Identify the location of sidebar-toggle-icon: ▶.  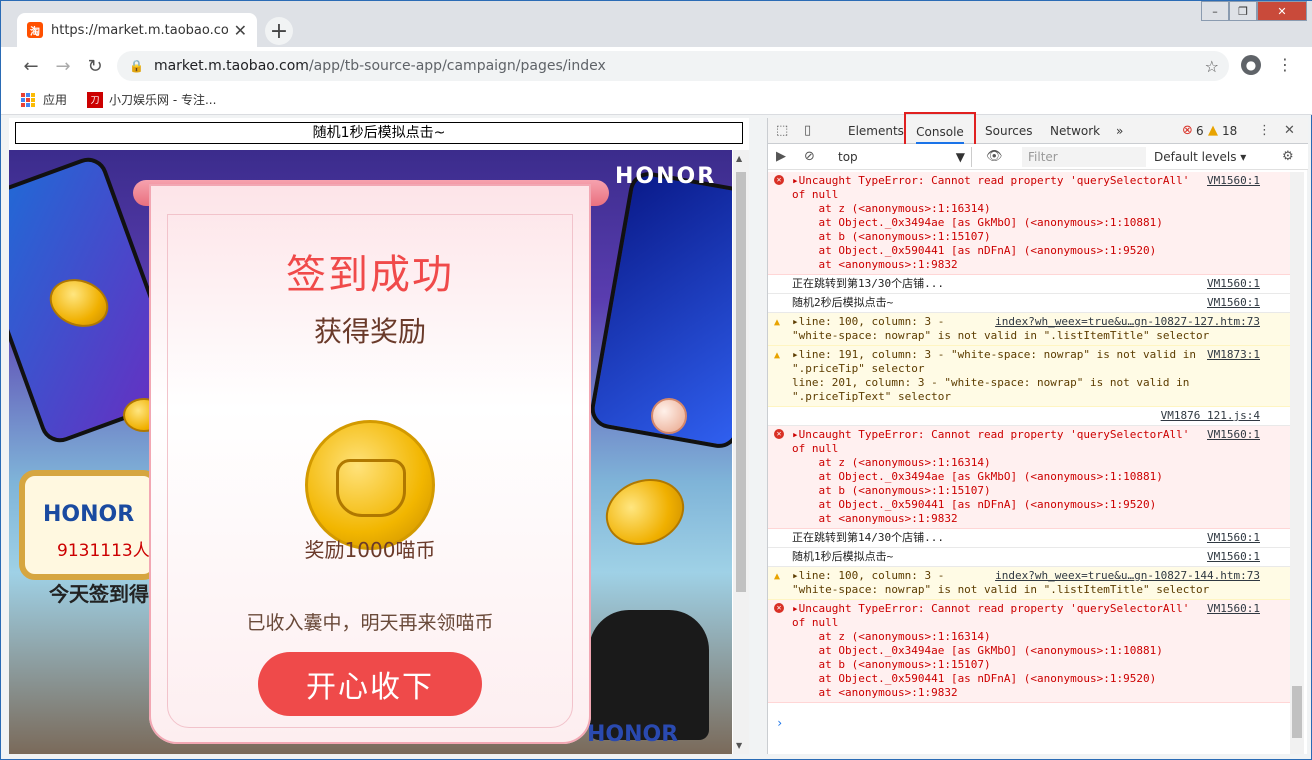
(781, 157).